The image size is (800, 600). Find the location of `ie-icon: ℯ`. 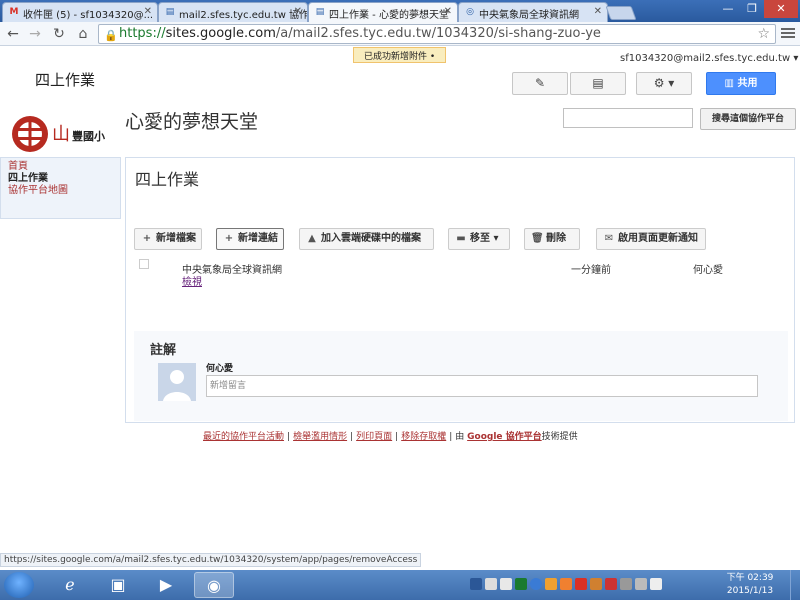

ie-icon: ℯ is located at coordinates (70, 585).